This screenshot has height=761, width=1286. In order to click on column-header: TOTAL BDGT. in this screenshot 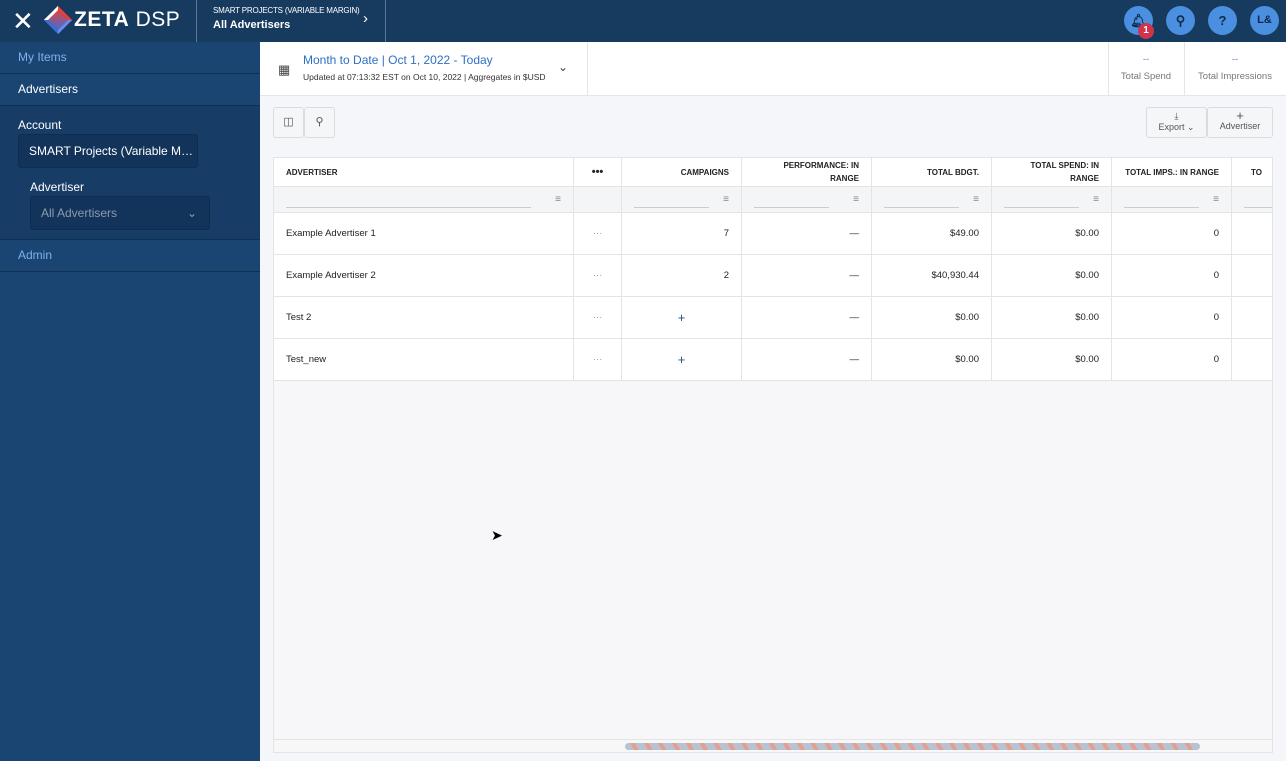, I will do `click(932, 172)`.